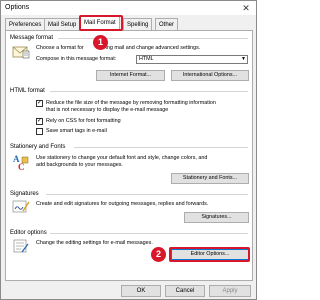  I want to click on save-smart-tags-checkbox, so click(39, 131).